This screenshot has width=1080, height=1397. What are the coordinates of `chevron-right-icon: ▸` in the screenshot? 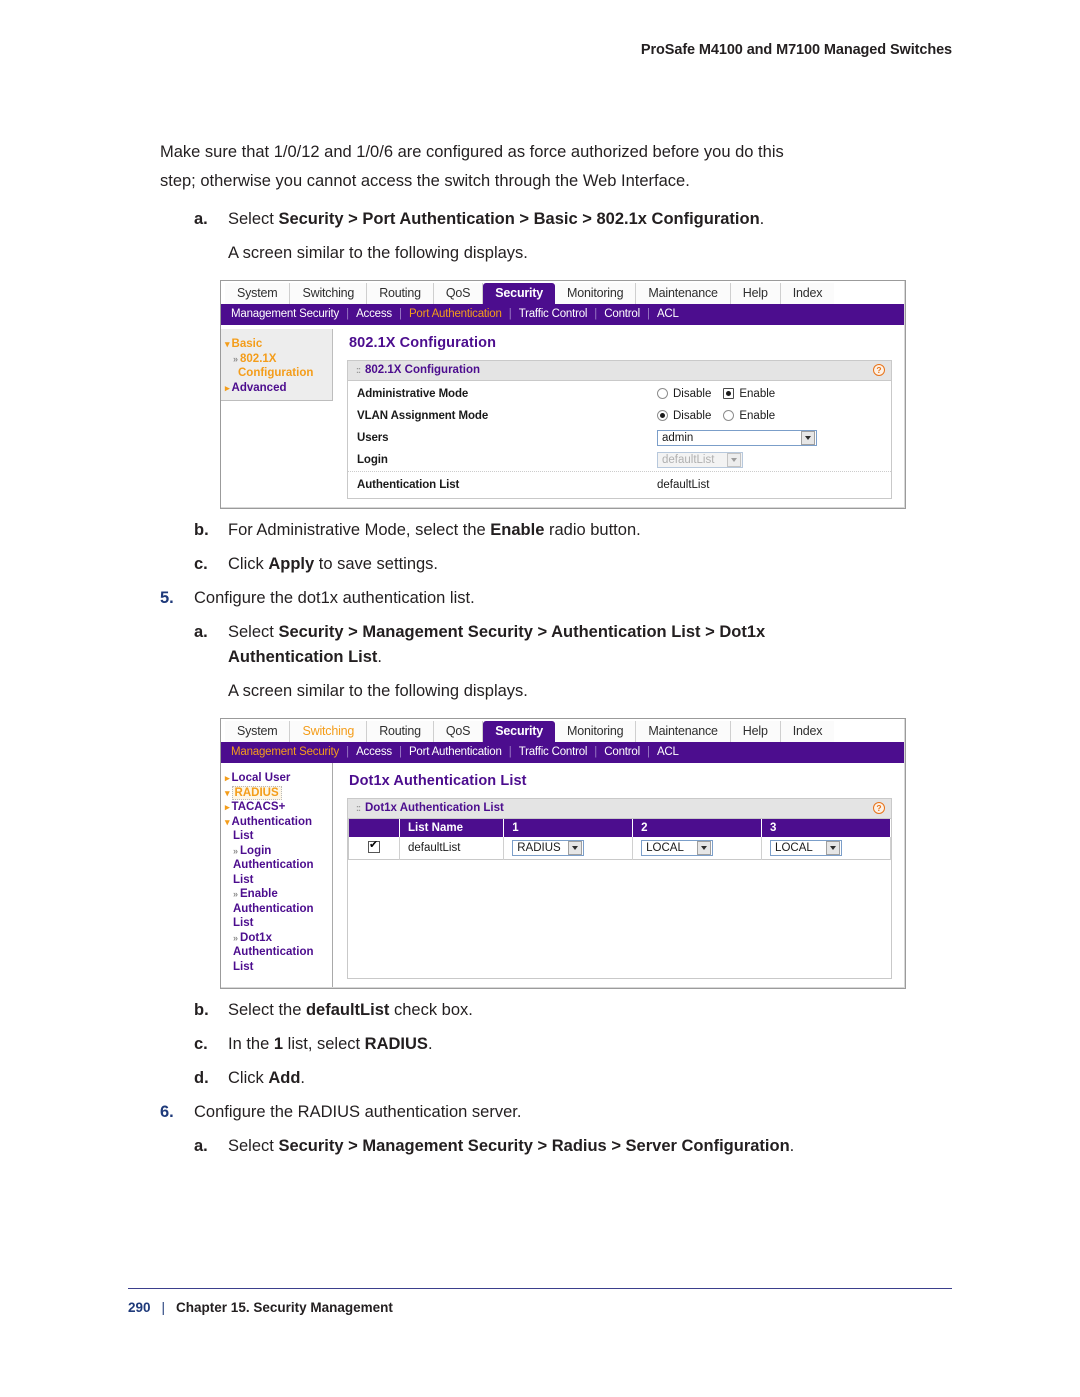 It's located at (227, 807).